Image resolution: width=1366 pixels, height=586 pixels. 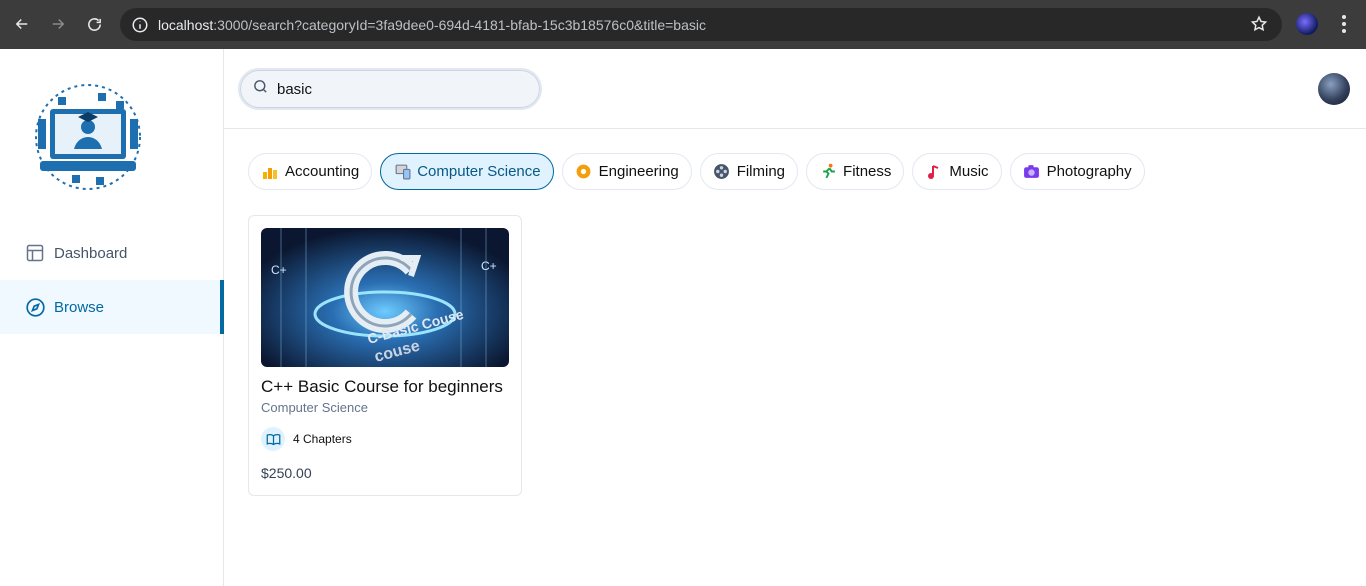 I want to click on forward-button, so click(x=58, y=24).